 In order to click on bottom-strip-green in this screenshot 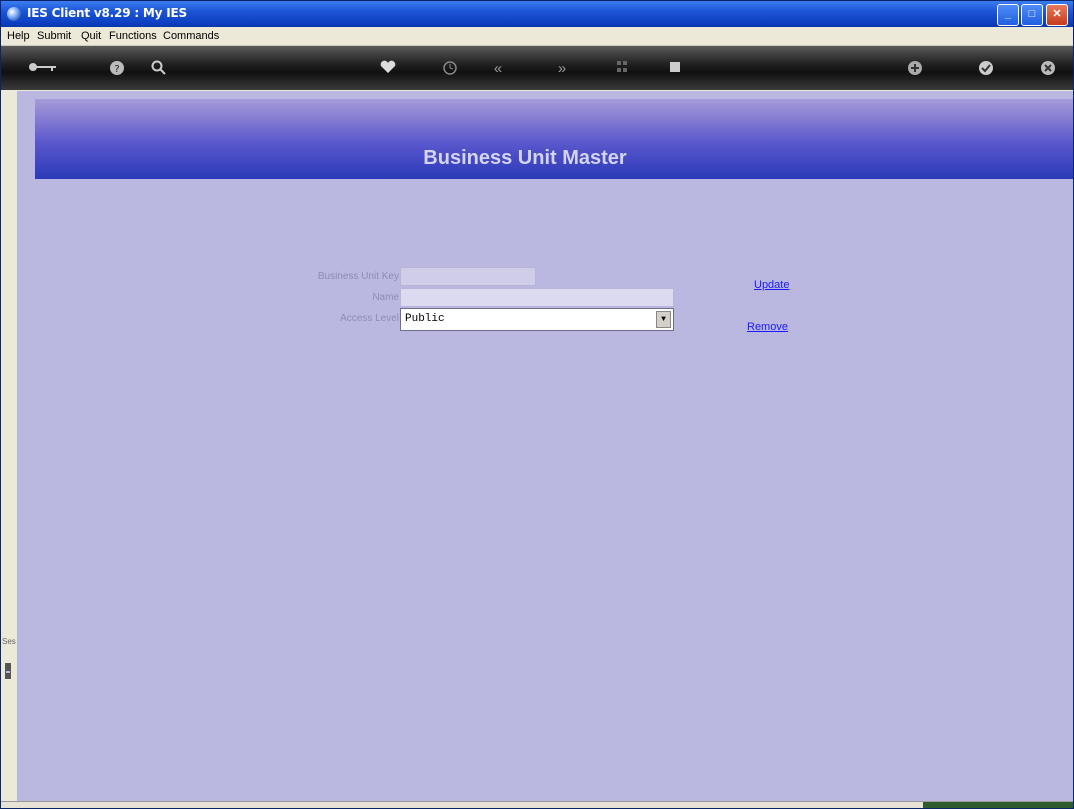, I will do `click(998, 805)`.